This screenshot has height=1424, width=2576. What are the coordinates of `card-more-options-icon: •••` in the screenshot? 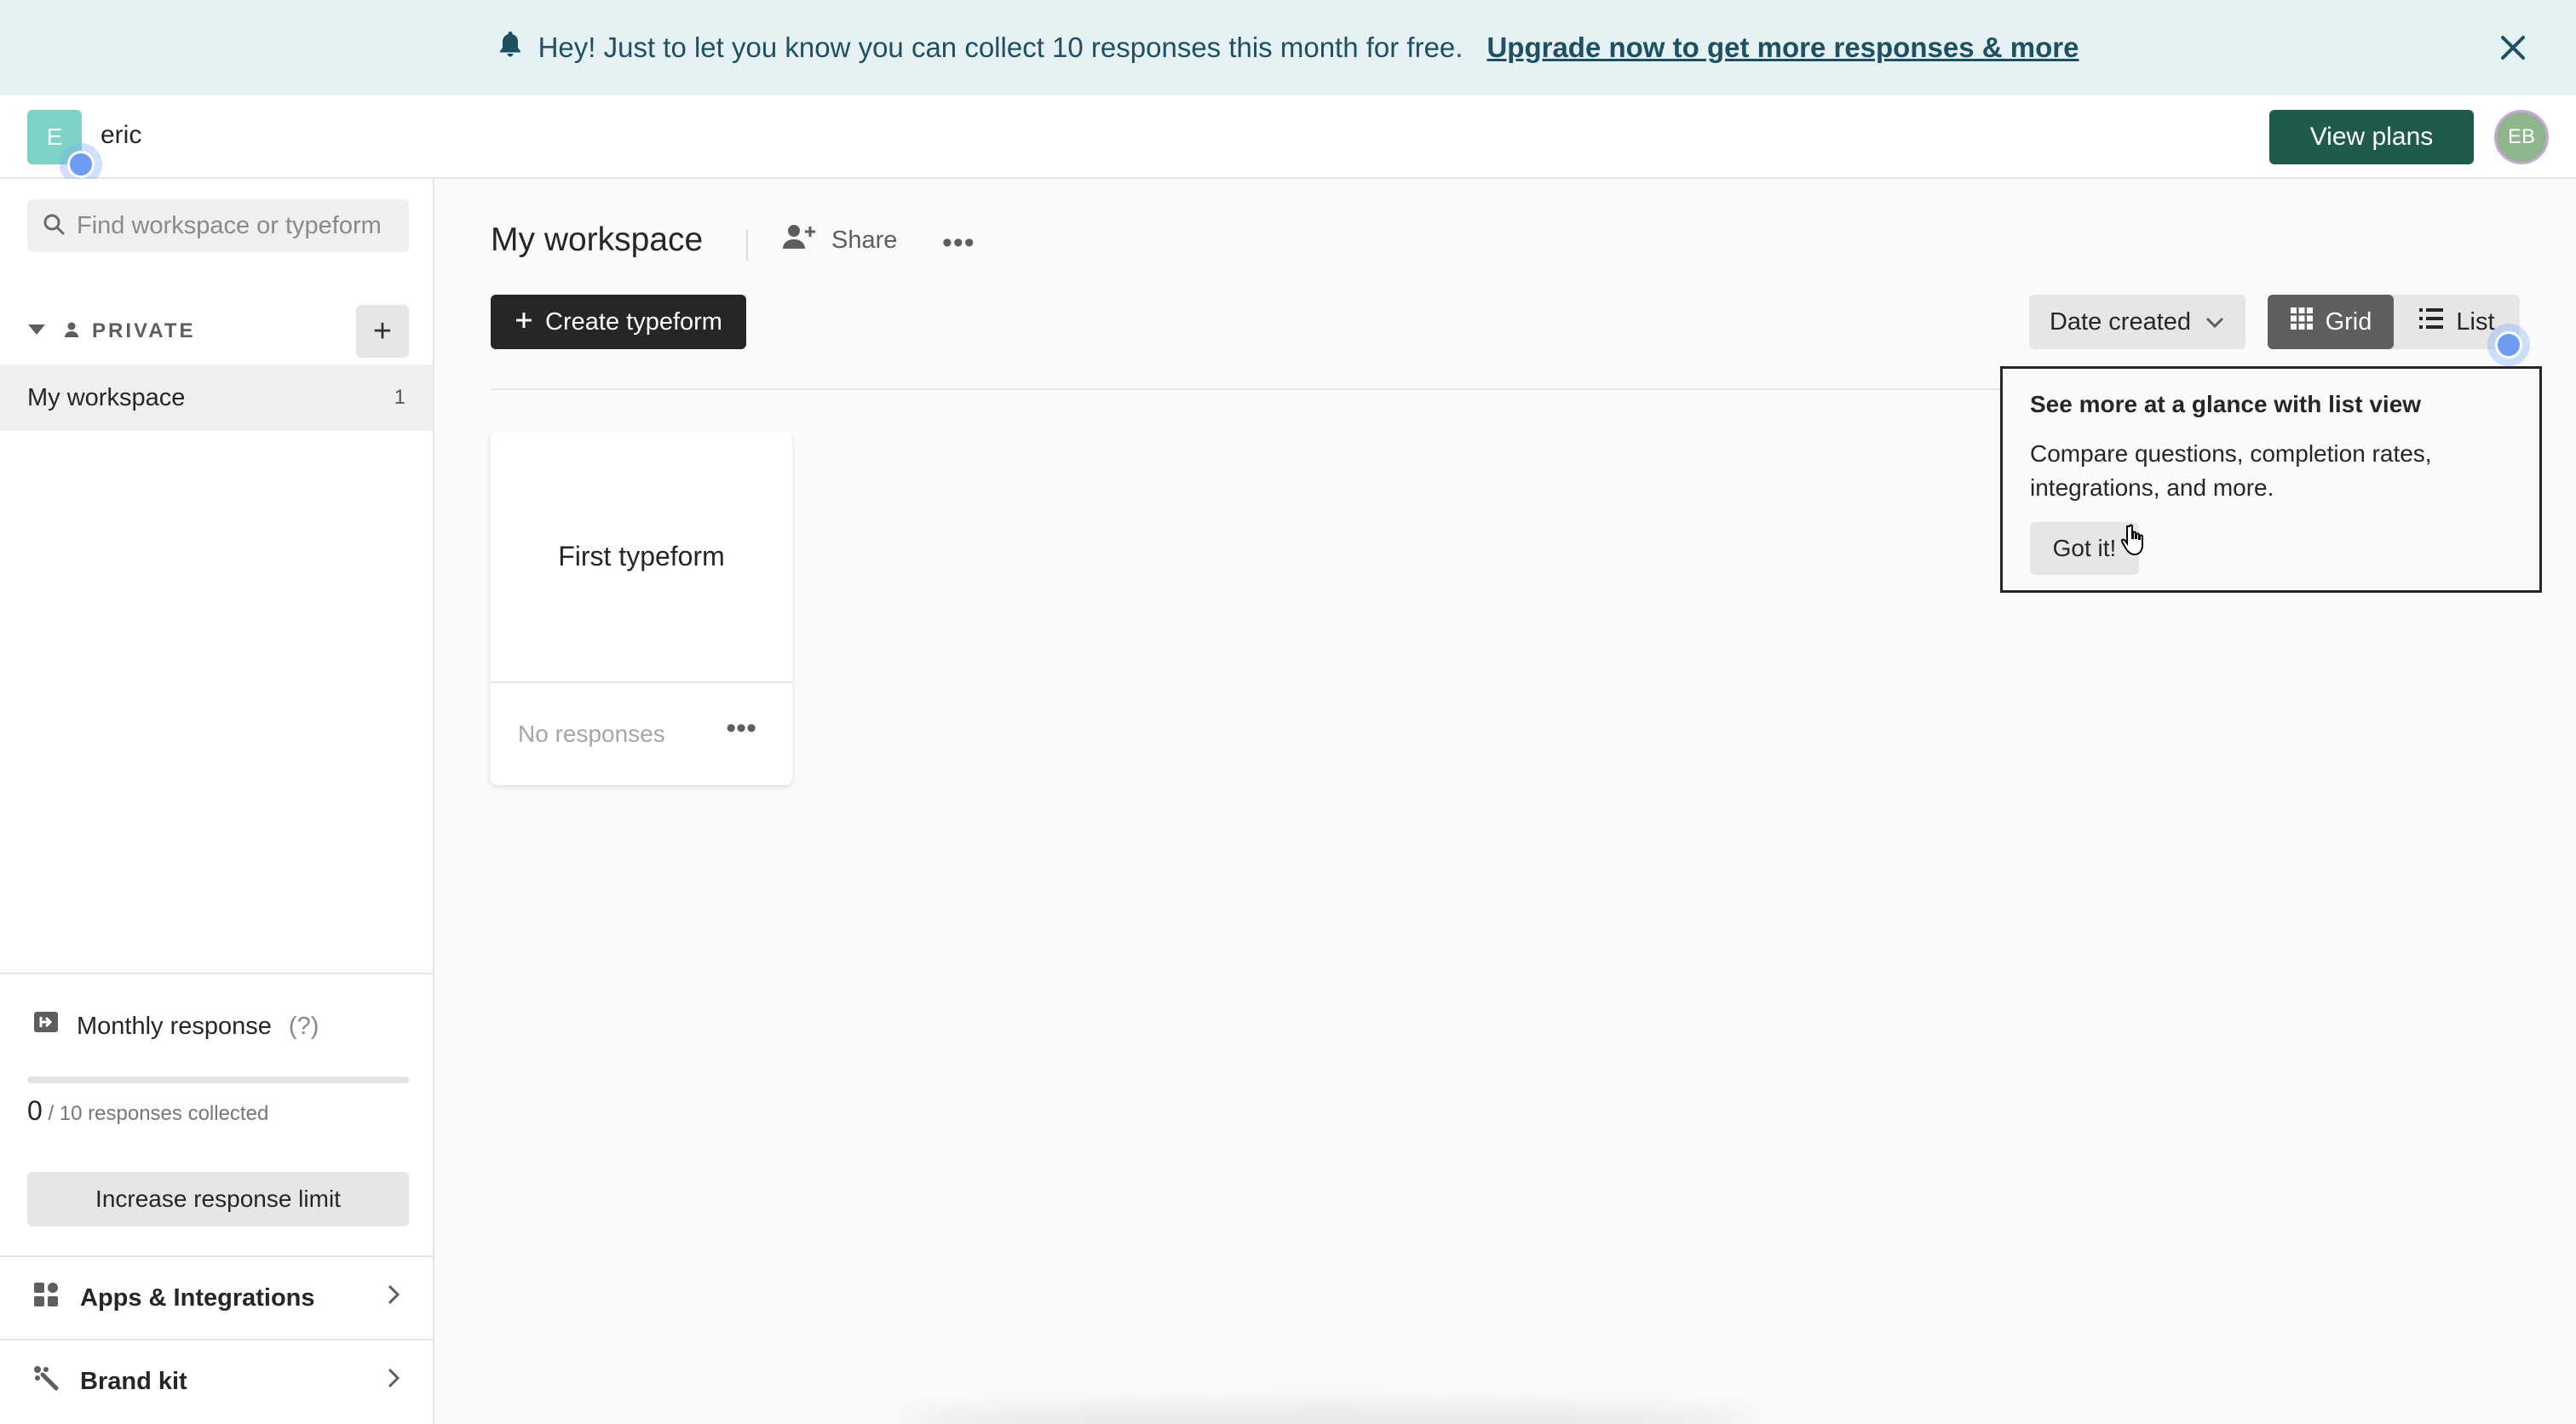 It's located at (741, 728).